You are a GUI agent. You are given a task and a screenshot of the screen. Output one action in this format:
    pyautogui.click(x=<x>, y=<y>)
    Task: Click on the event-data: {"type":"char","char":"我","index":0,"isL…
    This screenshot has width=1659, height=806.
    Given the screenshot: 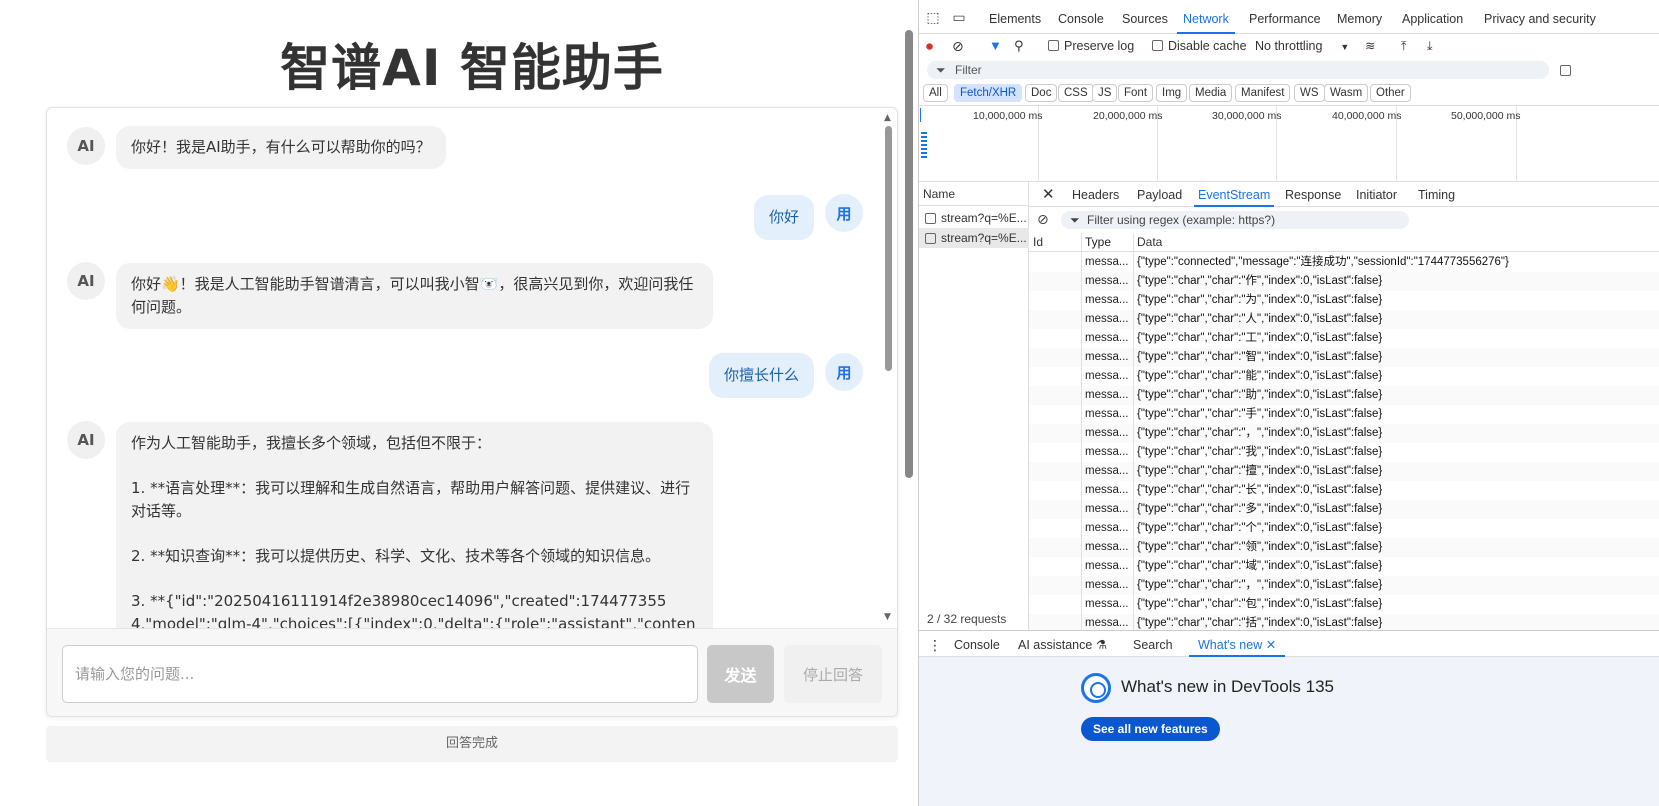 What is the action you would take?
    pyautogui.click(x=1260, y=452)
    